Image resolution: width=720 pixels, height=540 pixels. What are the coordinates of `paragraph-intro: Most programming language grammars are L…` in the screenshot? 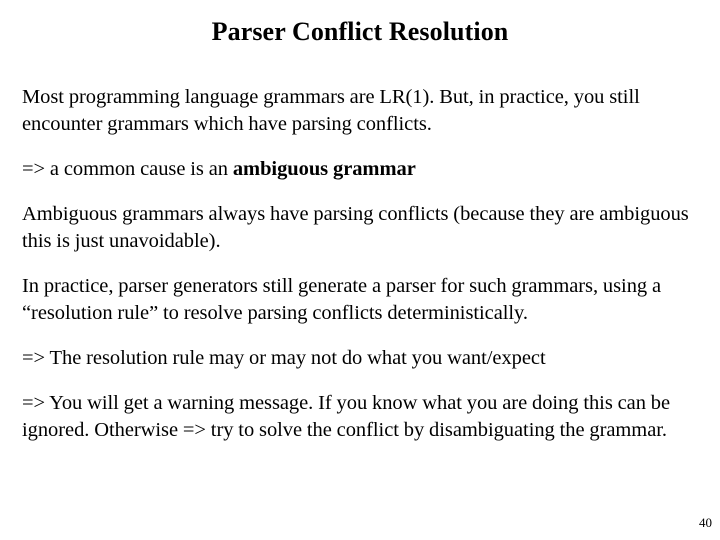 It's located at (331, 110).